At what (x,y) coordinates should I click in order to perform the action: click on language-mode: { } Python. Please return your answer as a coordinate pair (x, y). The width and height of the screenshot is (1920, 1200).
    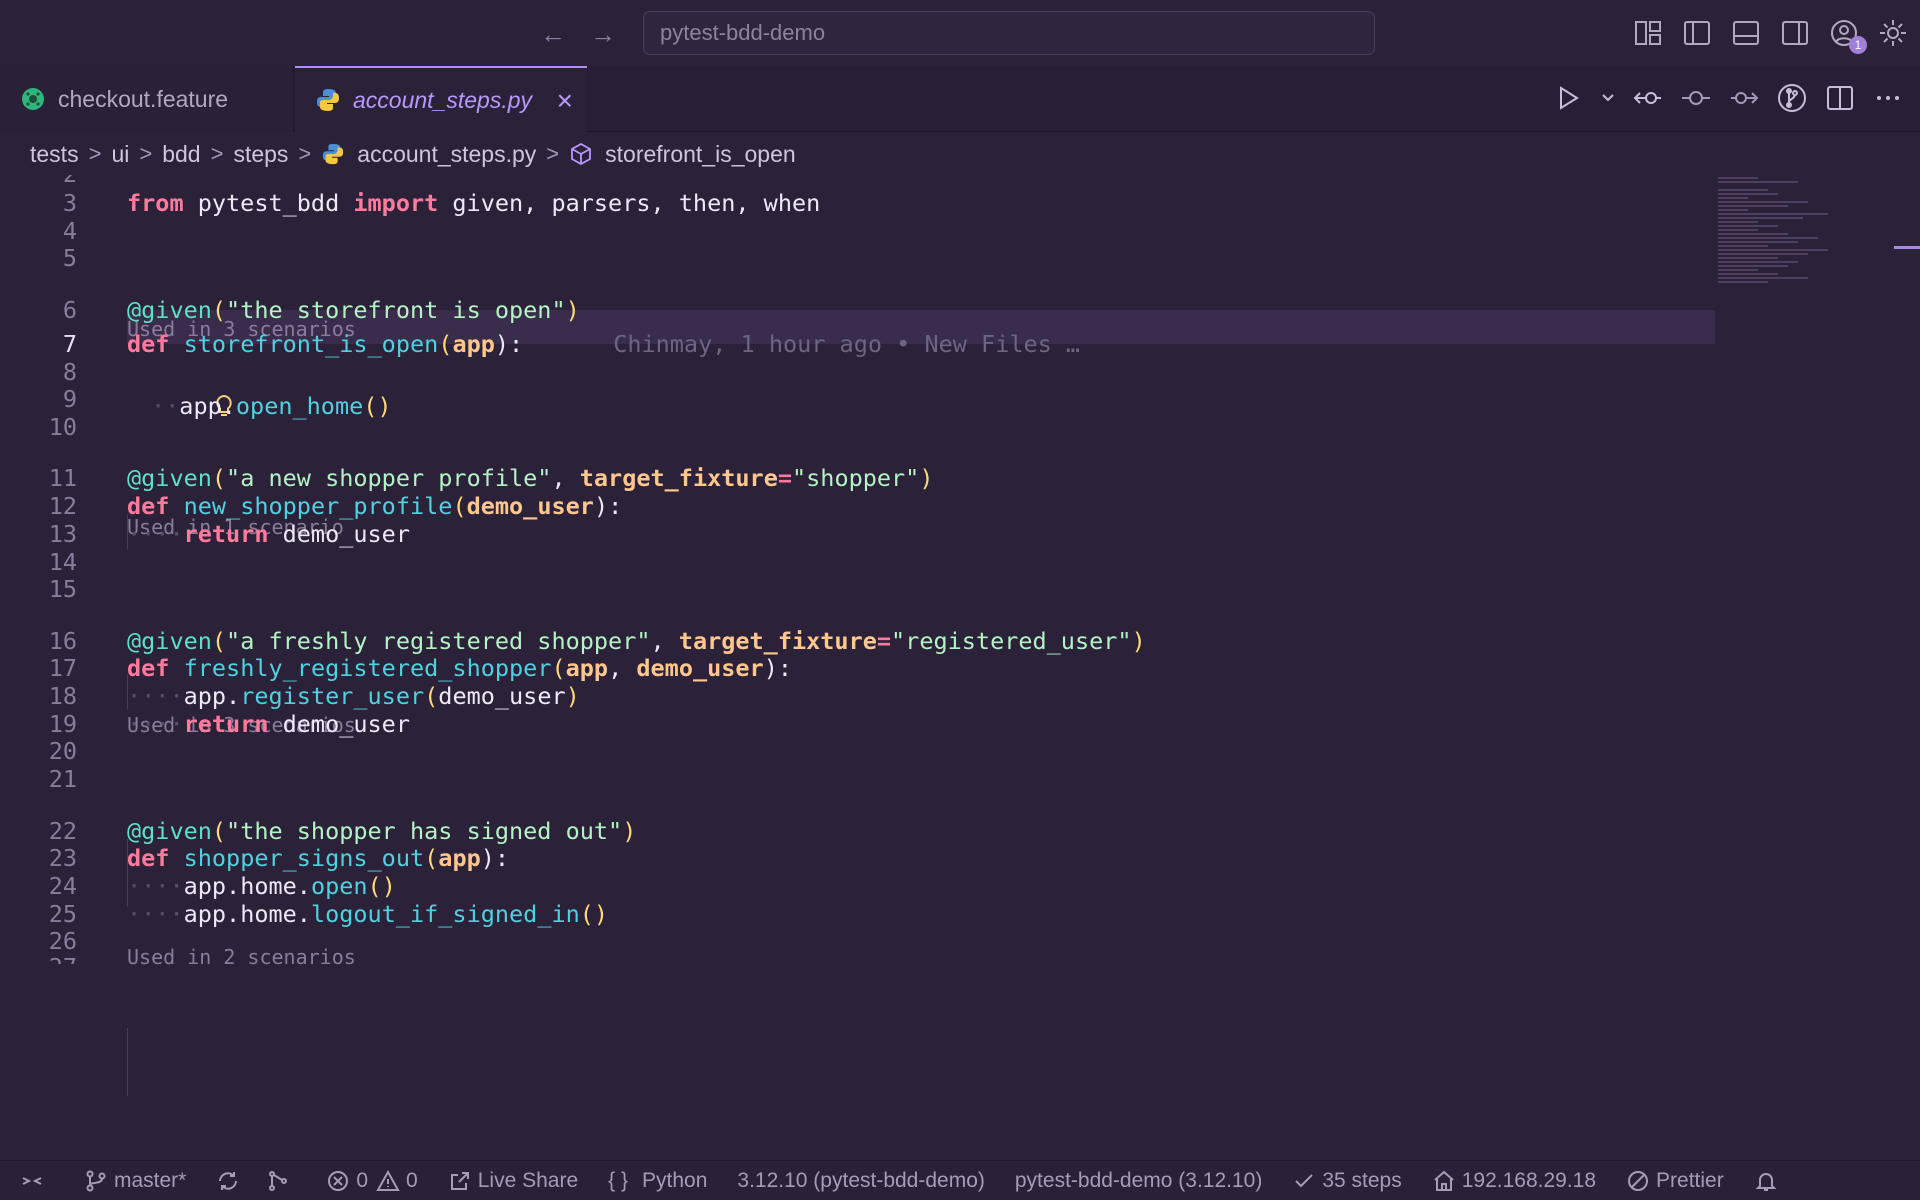
    Looking at the image, I should click on (657, 1181).